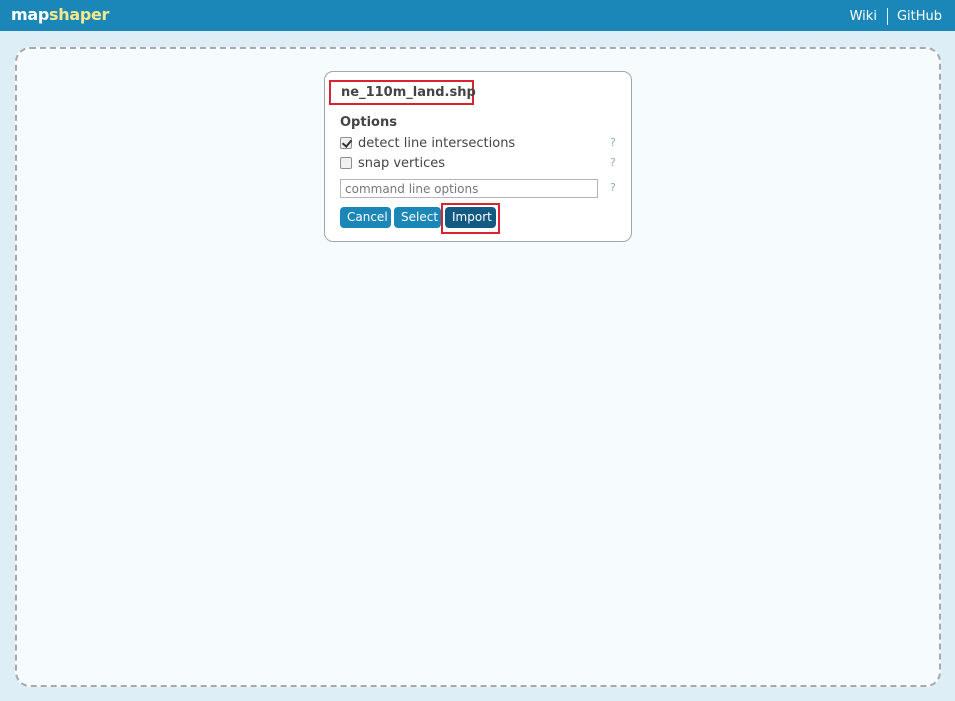 This screenshot has width=955, height=701. What do you see at coordinates (613, 187) in the screenshot?
I see `command-options-help-icon: ?` at bounding box center [613, 187].